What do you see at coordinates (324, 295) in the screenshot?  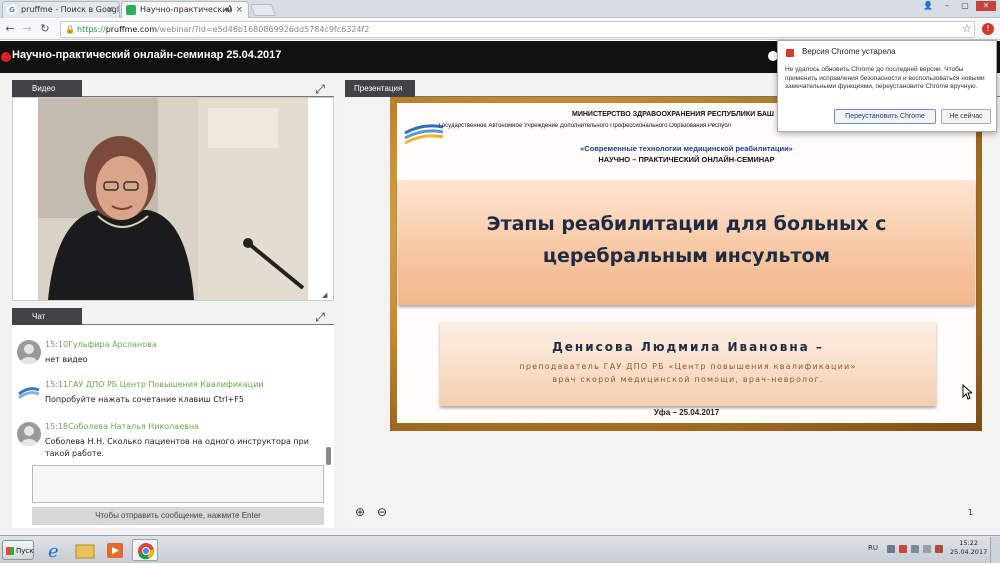 I see `resize-grip-icon: ◢` at bounding box center [324, 295].